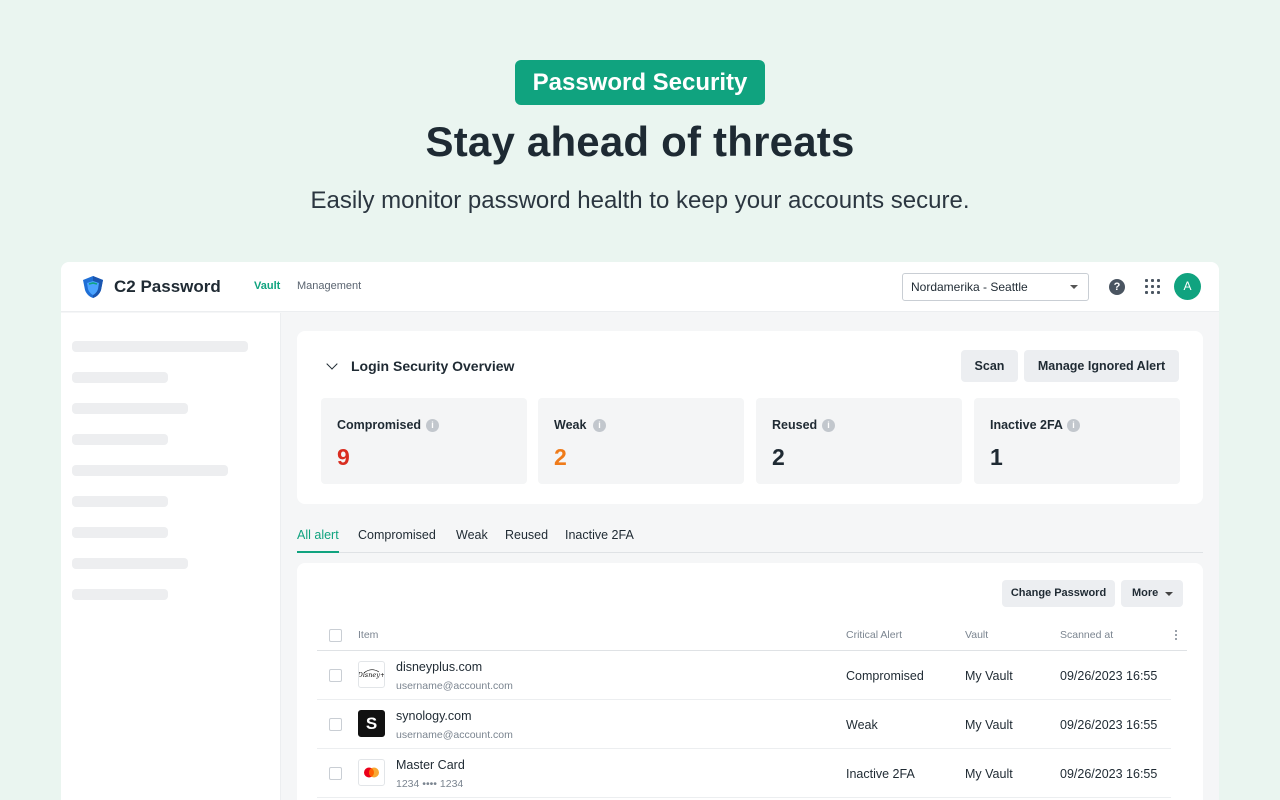  I want to click on overview-title: Login Security Overview, so click(433, 366).